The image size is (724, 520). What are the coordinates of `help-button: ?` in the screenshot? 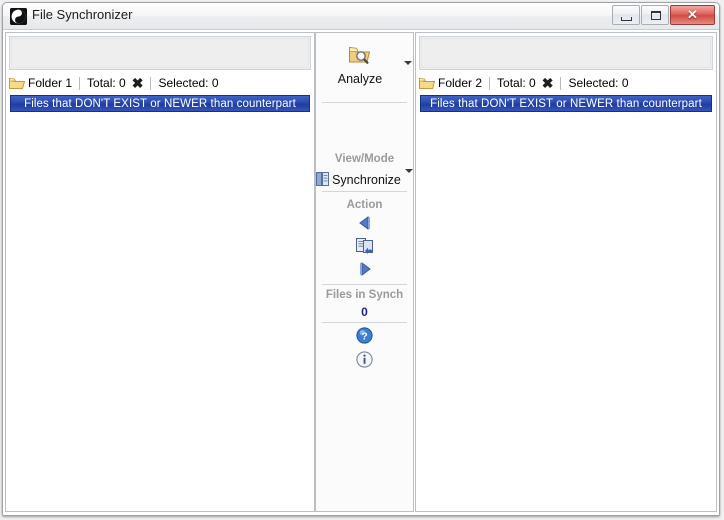 It's located at (364, 337).